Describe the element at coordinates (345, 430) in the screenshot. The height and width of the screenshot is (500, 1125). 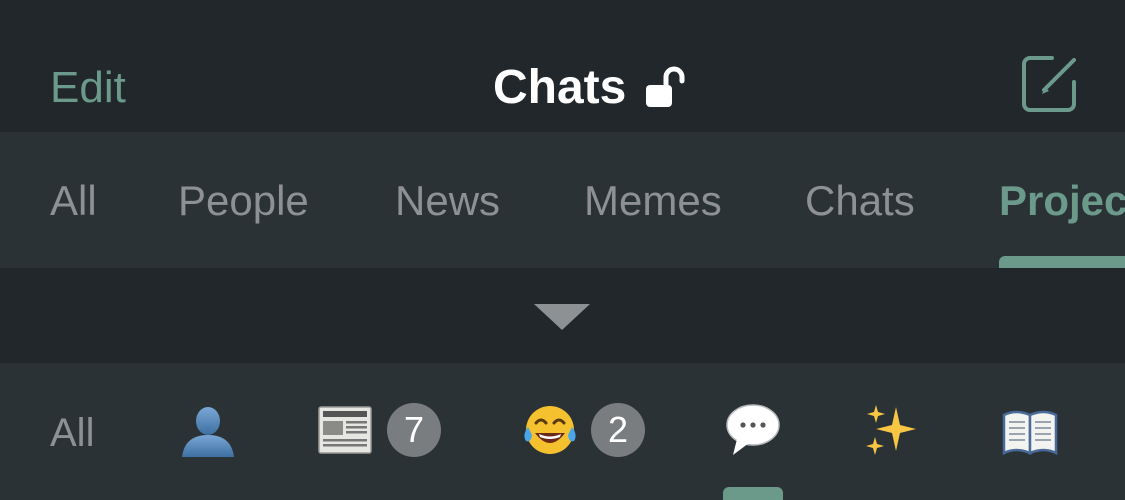
I see `newspaper-icon` at that location.